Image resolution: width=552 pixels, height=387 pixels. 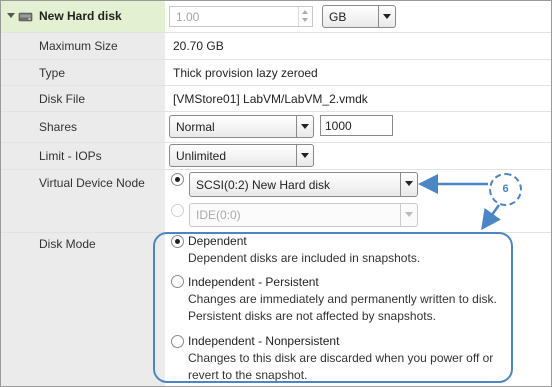 What do you see at coordinates (491, 217) in the screenshot?
I see `arrow-to-disk-mode` at bounding box center [491, 217].